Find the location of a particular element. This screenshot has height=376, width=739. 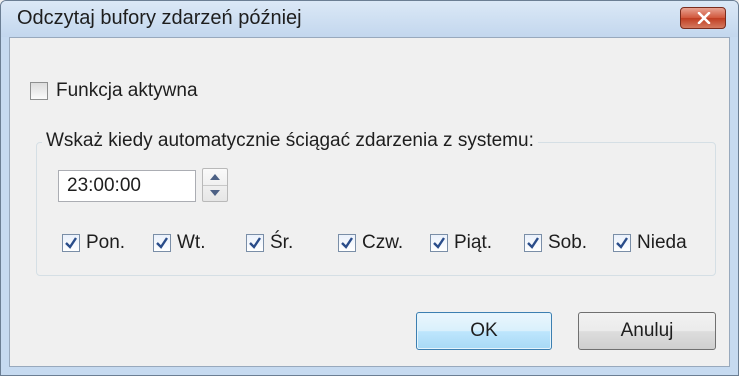

day-label-sr: Śr. is located at coordinates (281, 243).